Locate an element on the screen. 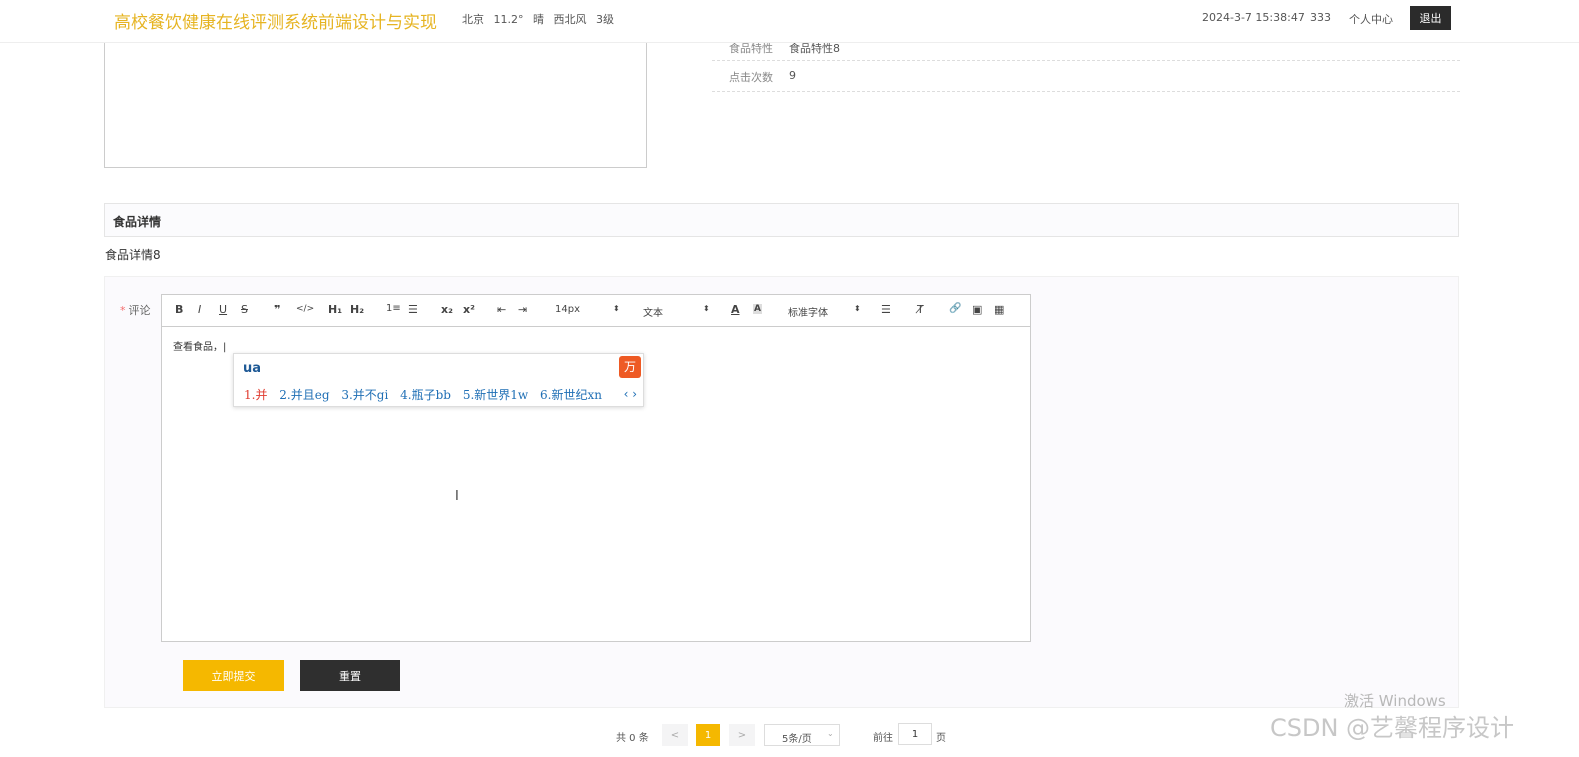 This screenshot has width=1579, height=757. font-color-icon: A is located at coordinates (735, 309).